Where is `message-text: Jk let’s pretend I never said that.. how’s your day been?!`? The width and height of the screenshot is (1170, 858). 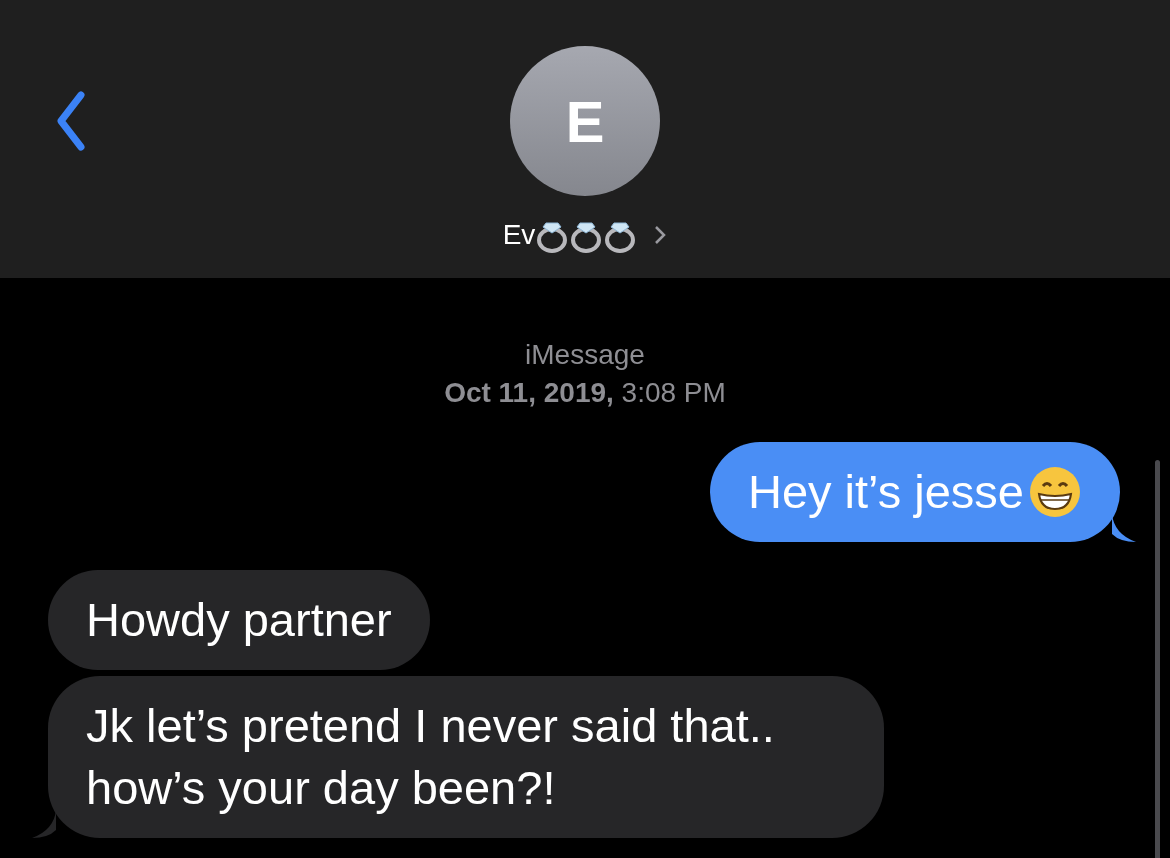 message-text: Jk let’s pretend I never said that.. how’s your day been?! is located at coordinates (431, 757).